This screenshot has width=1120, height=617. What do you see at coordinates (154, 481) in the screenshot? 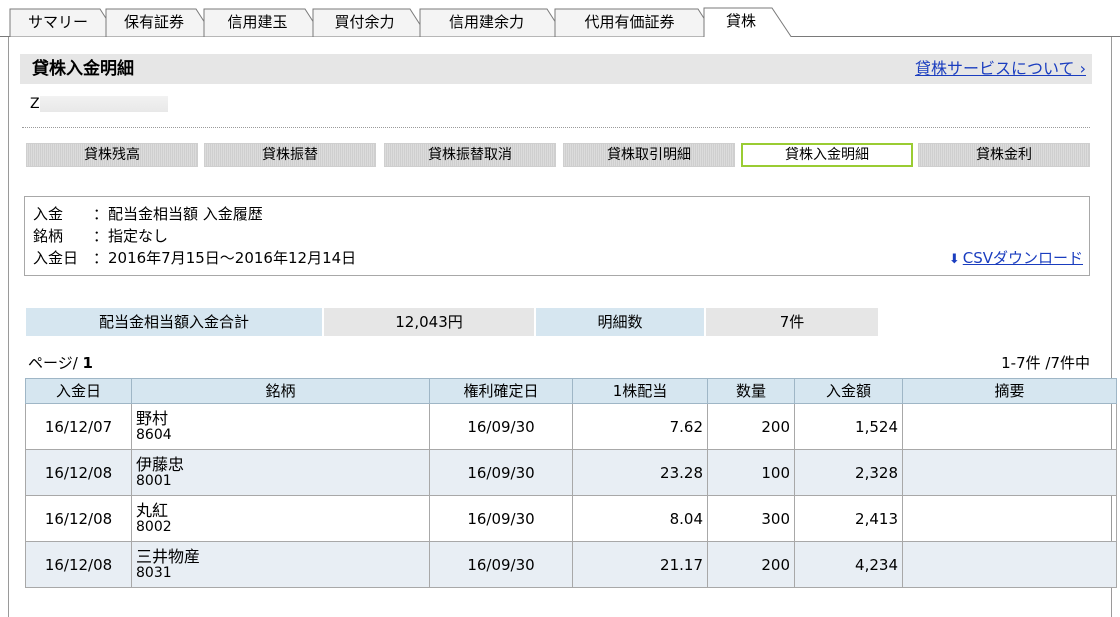
I see `issue-code: 8001` at bounding box center [154, 481].